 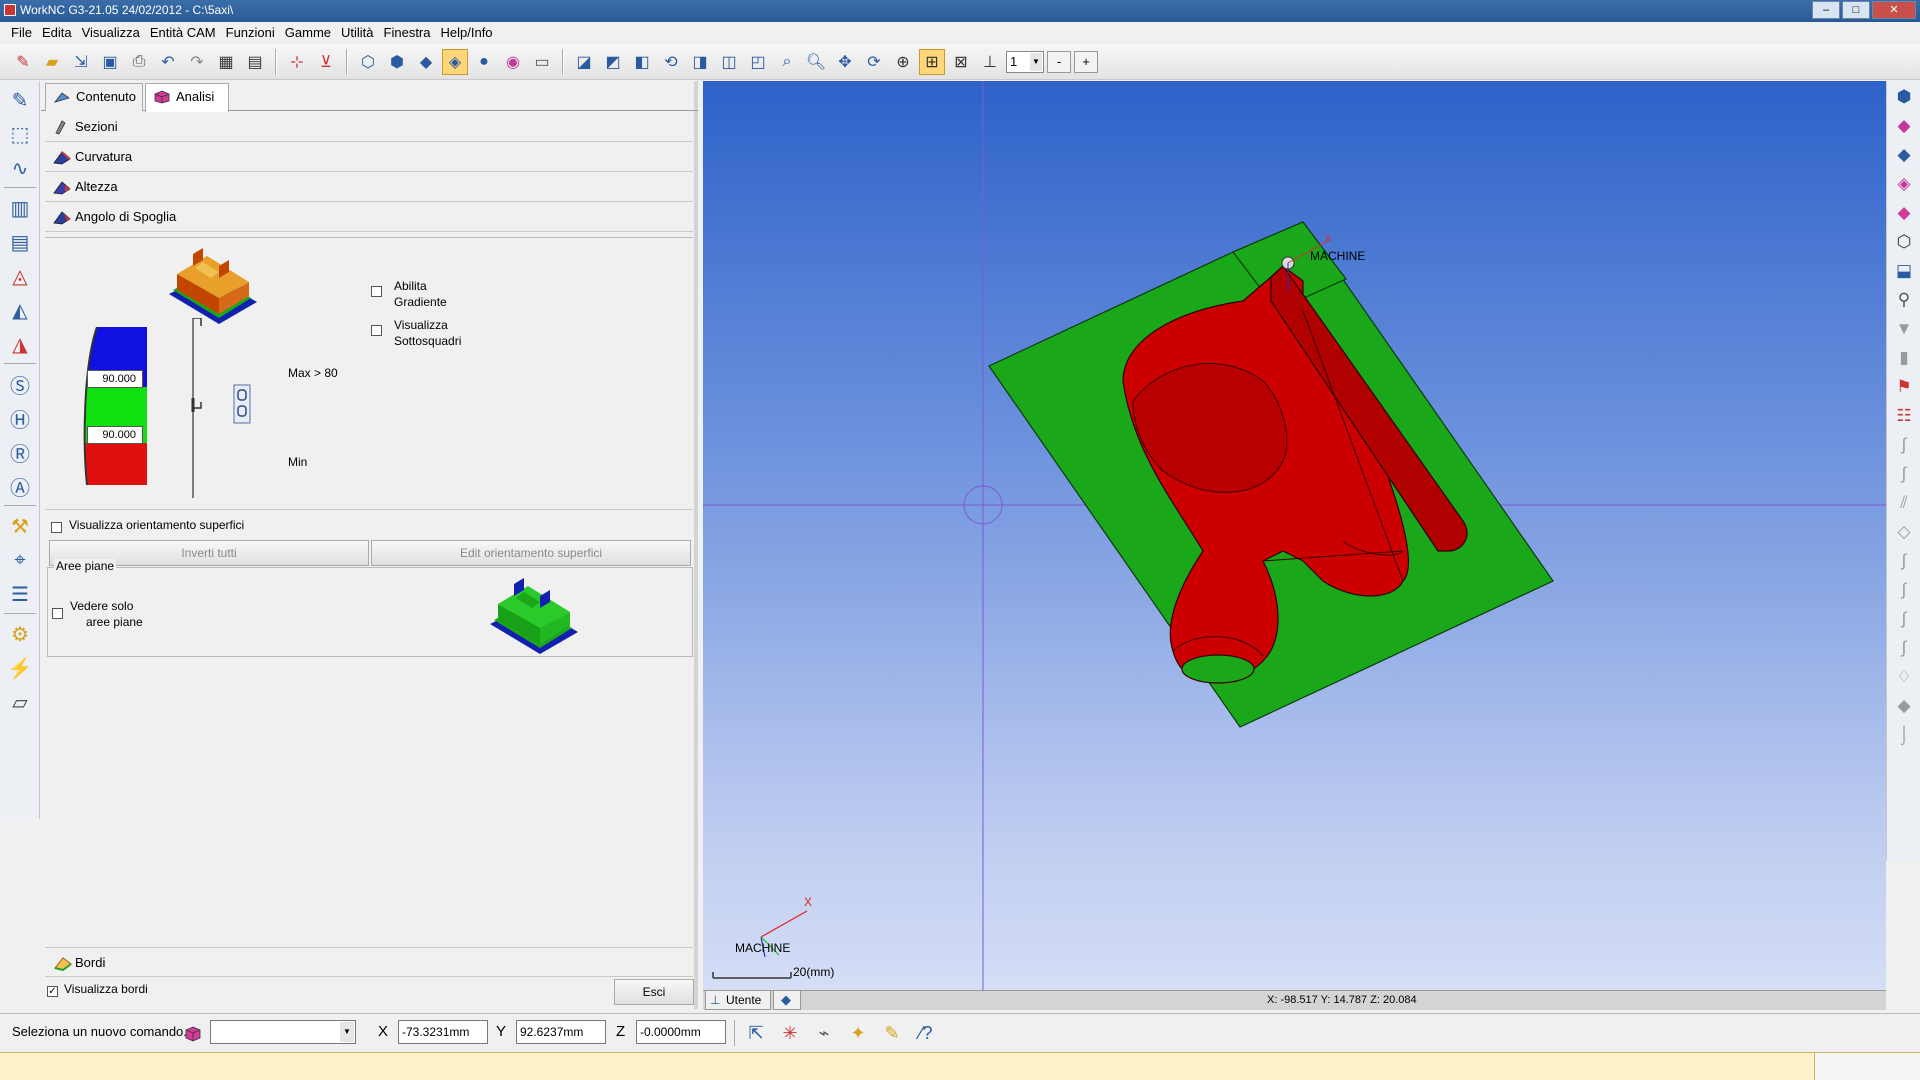 I want to click on view-front-icon: ◧, so click(x=642, y=62).